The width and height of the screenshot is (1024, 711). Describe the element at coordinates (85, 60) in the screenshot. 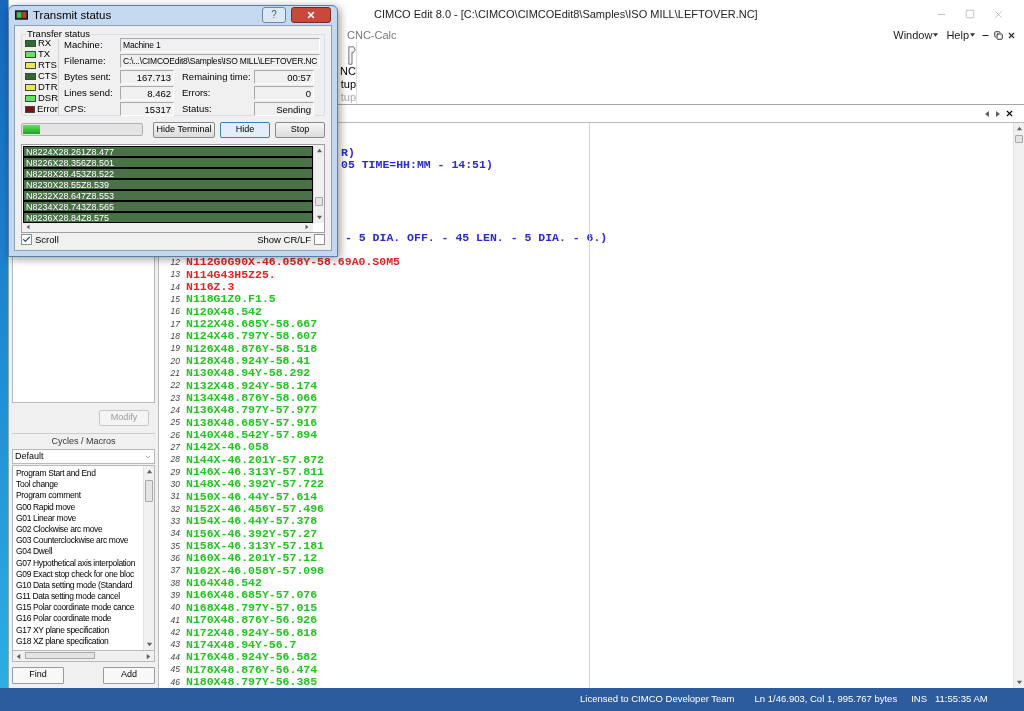

I see `field-label: Filename:` at that location.